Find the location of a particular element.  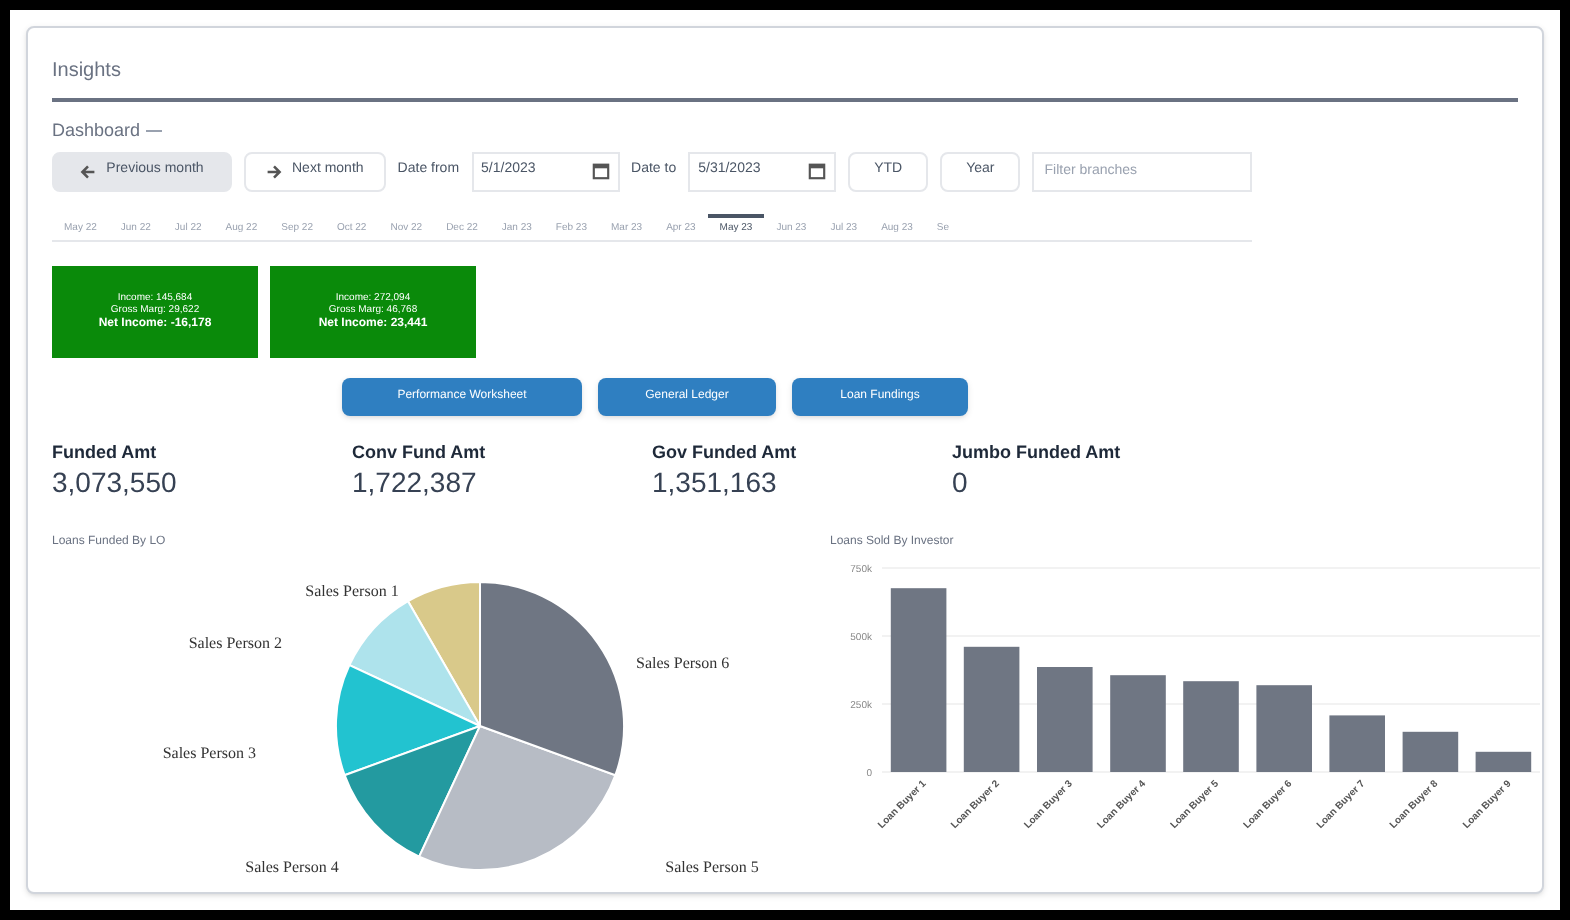

stat-value: 0 is located at coordinates (961, 482).